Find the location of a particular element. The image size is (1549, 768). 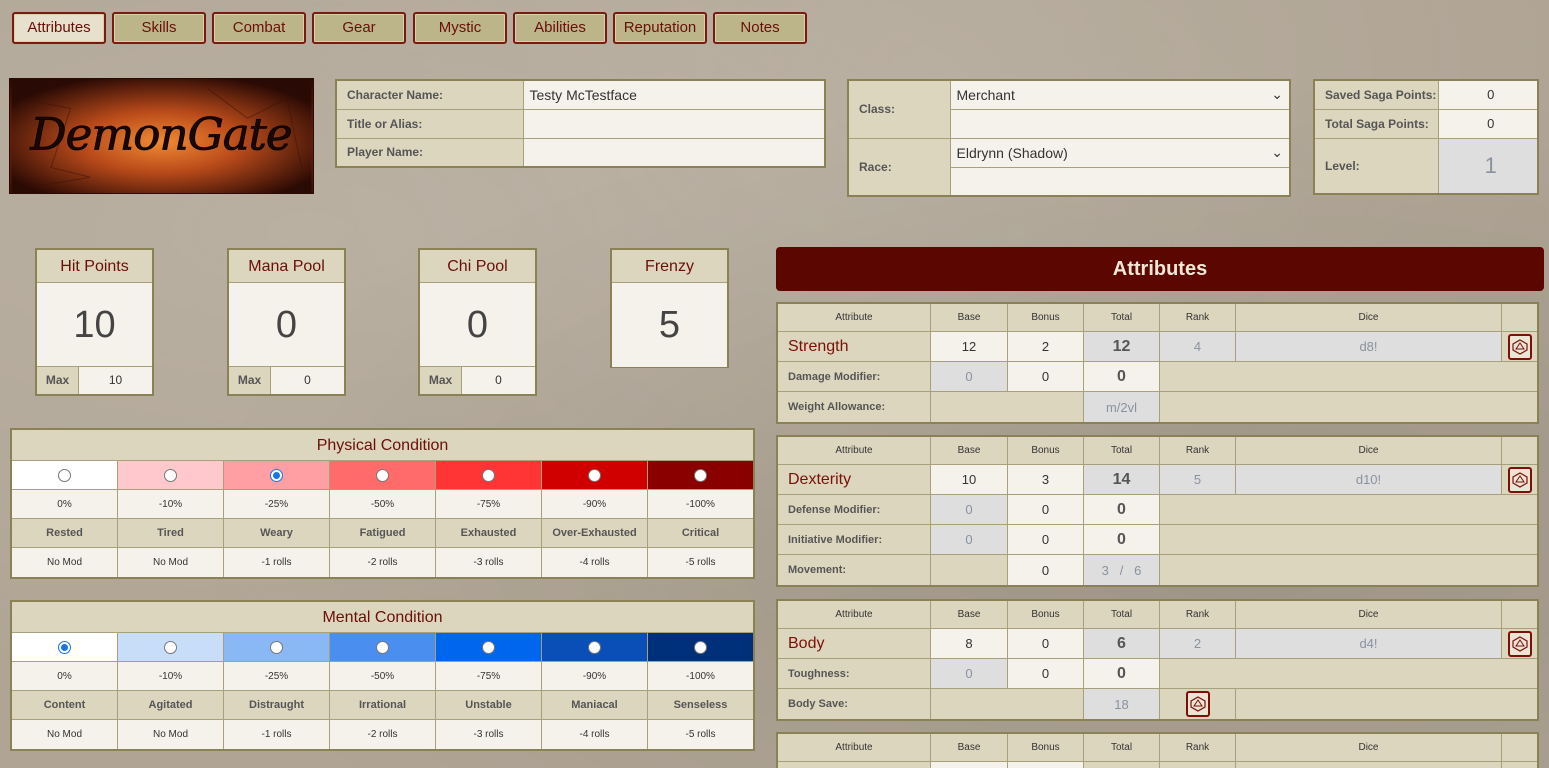

strength-base: 12 is located at coordinates (969, 346).